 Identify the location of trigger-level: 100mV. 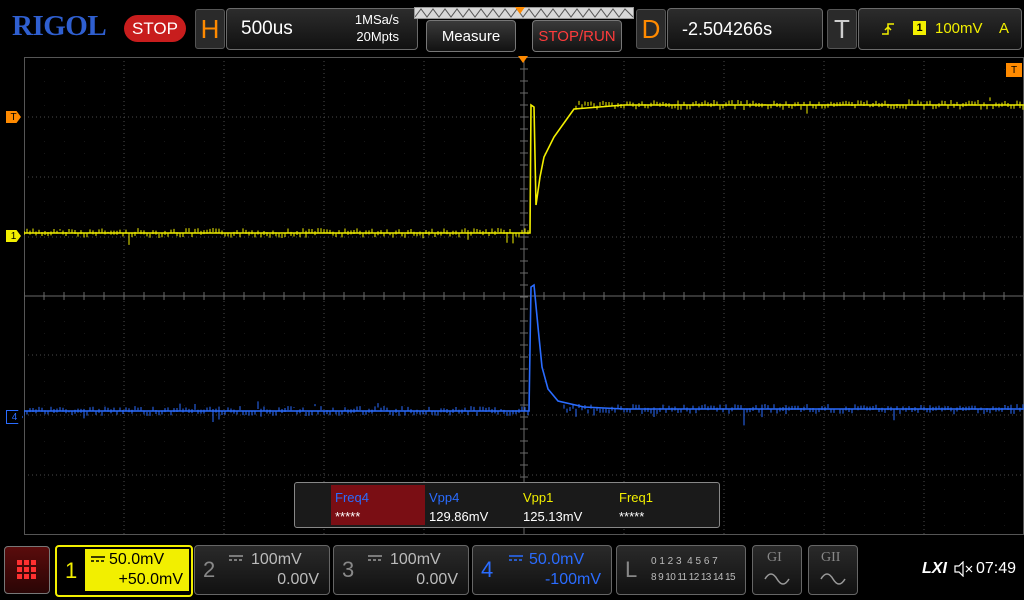
(959, 28).